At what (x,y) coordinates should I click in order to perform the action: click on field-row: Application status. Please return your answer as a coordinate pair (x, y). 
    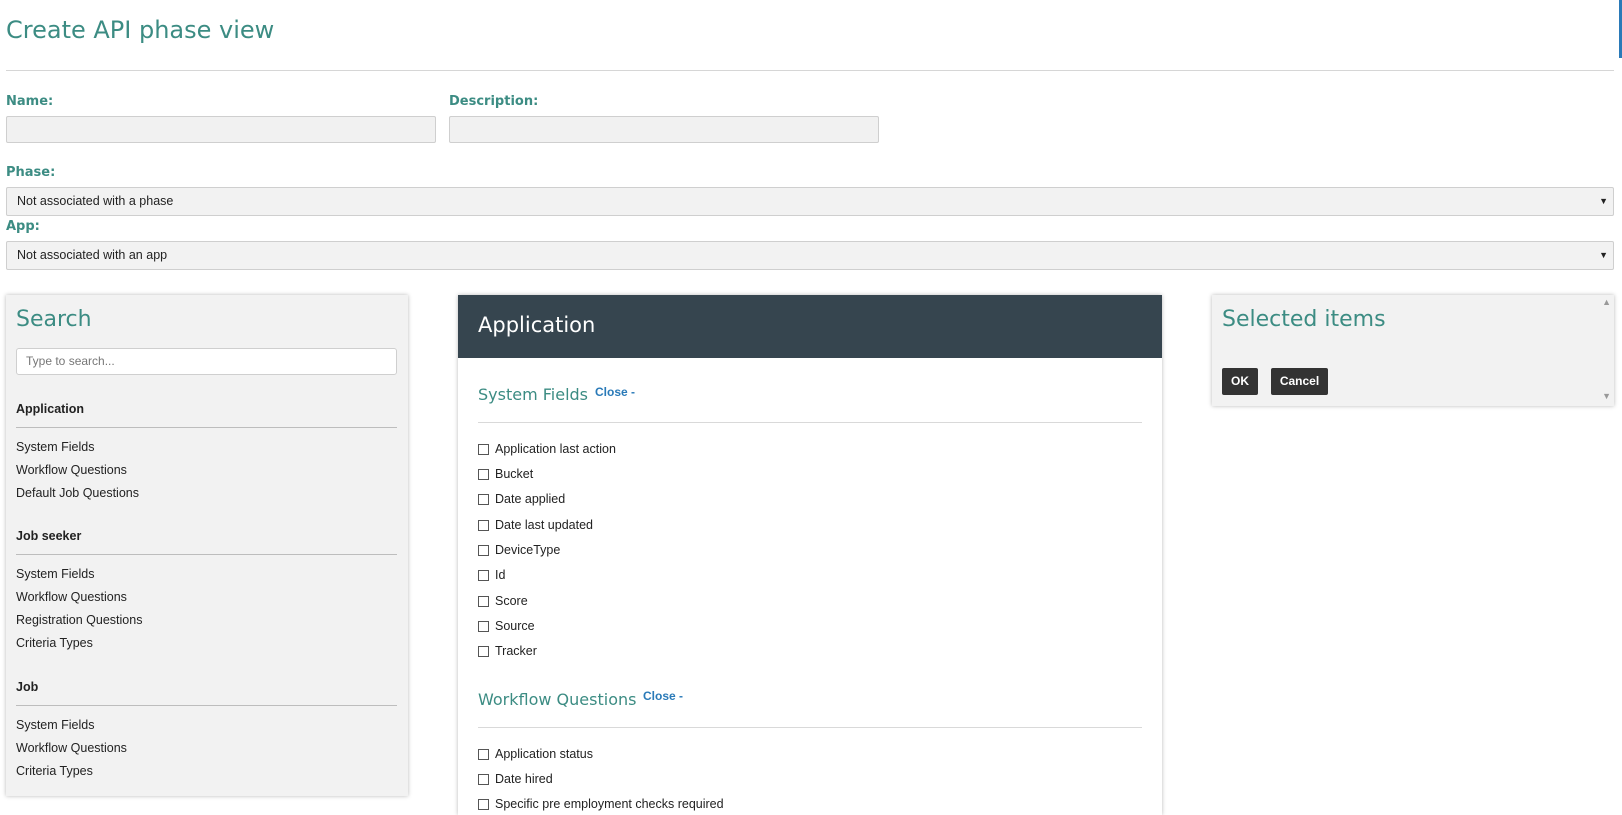
    Looking at the image, I should click on (535, 755).